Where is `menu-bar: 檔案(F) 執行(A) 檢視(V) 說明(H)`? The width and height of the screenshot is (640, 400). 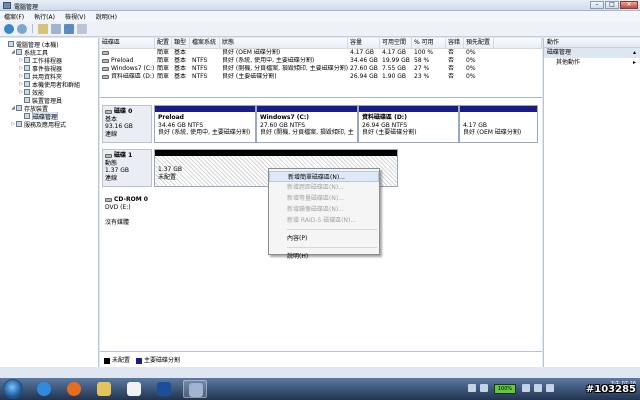
menu-bar: 檔案(F) 執行(A) 檢視(V) 說明(H) is located at coordinates (320, 16).